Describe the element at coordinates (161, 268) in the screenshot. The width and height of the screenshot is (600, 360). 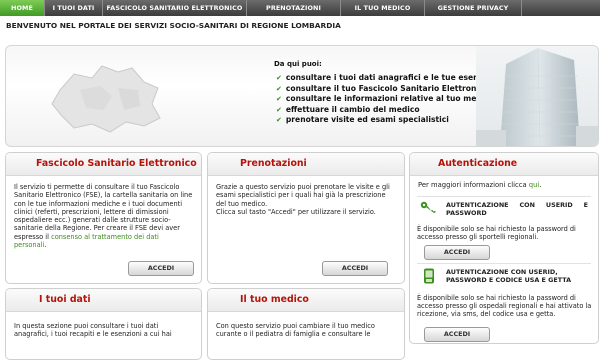
I see `accedi-fse-button: ACCEDI` at that location.